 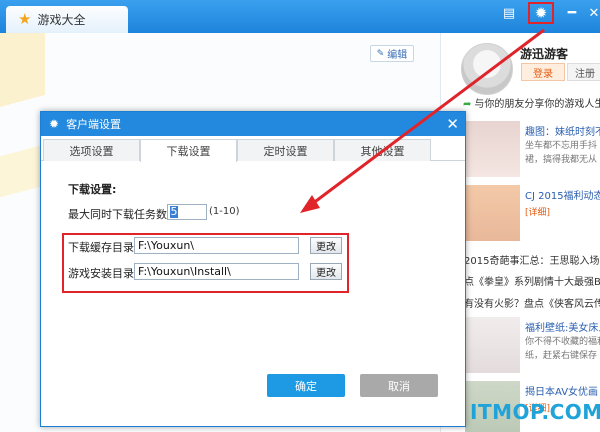 I want to click on tab-game-center: ★ 游戏大全, so click(x=67, y=19).